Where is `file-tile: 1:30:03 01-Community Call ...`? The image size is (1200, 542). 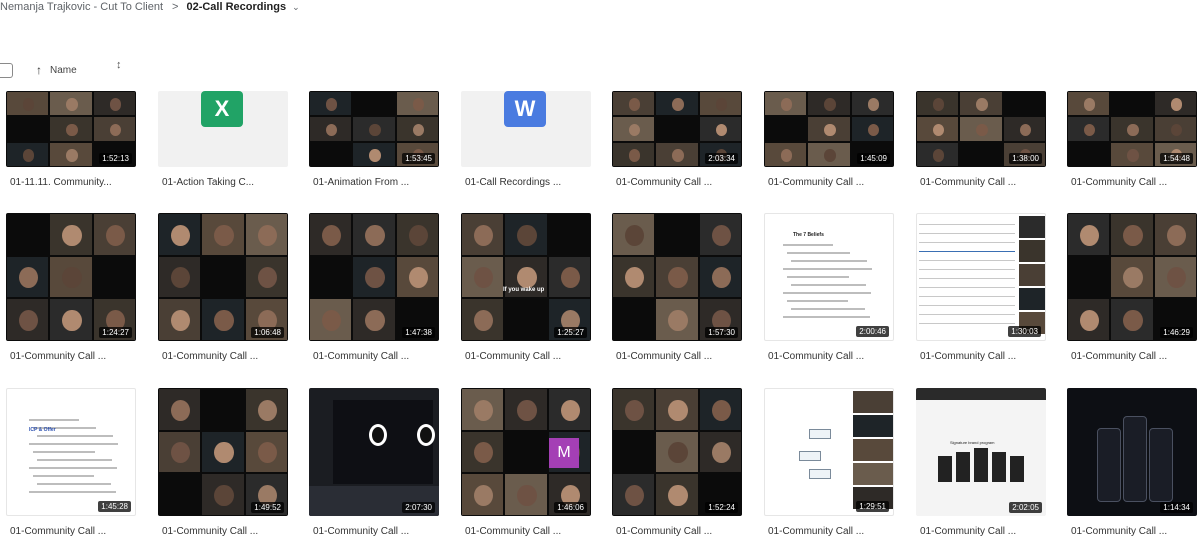
file-tile: 1:30:03 01-Community Call ... is located at coordinates (981, 290).